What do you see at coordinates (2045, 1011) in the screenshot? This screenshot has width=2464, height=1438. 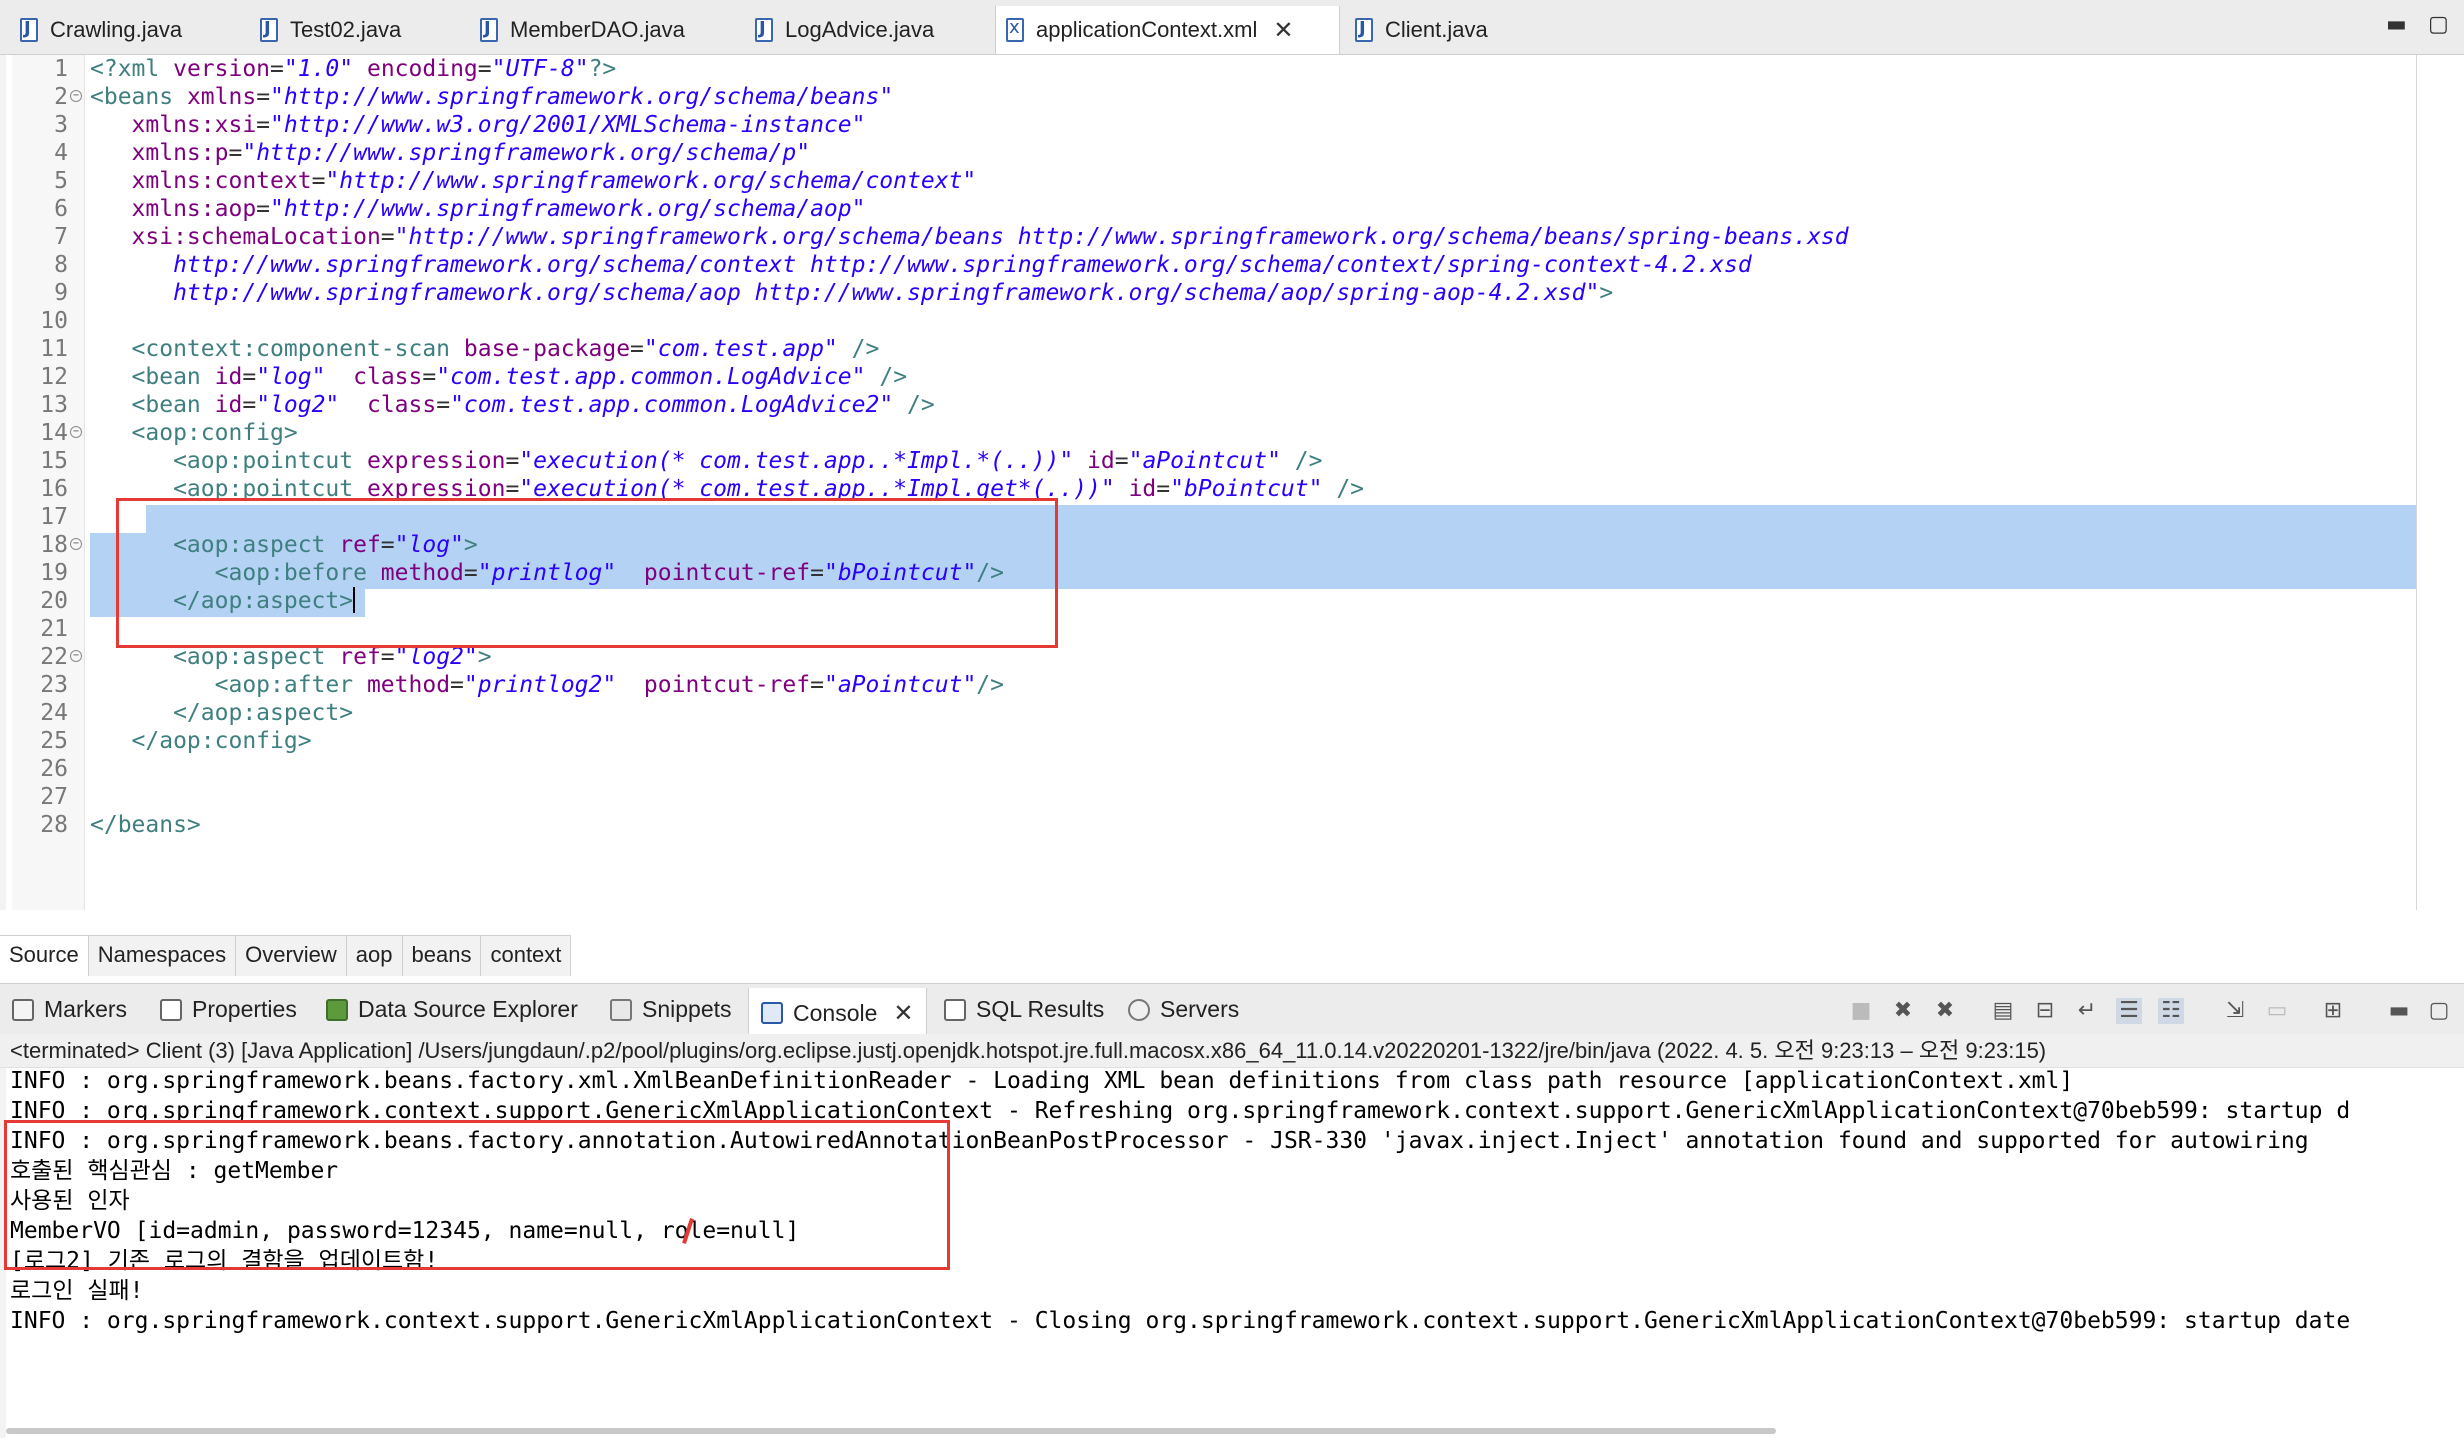 I see `scroll-lock-icon: ⊟` at bounding box center [2045, 1011].